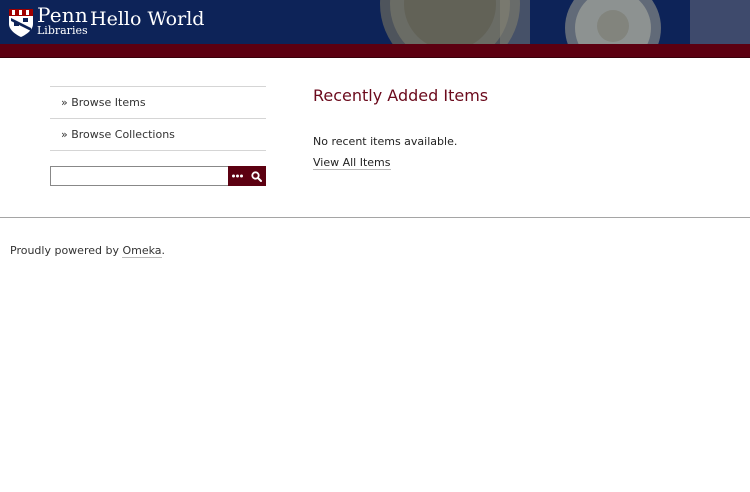 This screenshot has height=492, width=750. I want to click on nav-link-browse-items: » Browse Items, so click(158, 102).